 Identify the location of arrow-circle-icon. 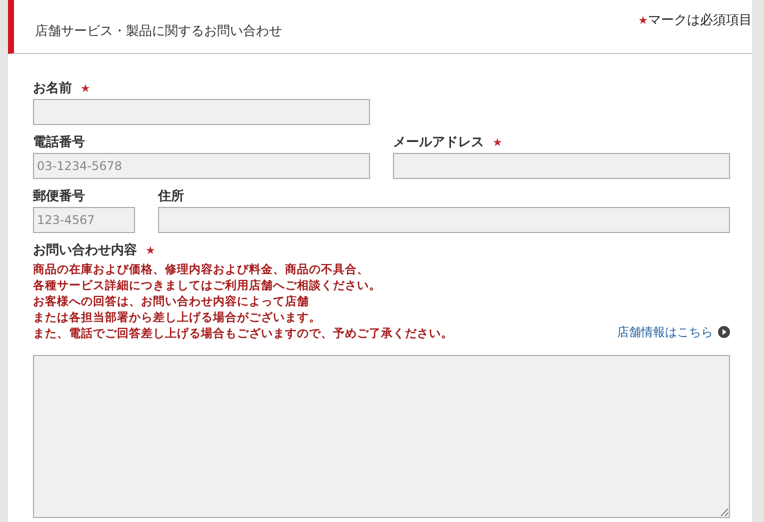
(724, 332).